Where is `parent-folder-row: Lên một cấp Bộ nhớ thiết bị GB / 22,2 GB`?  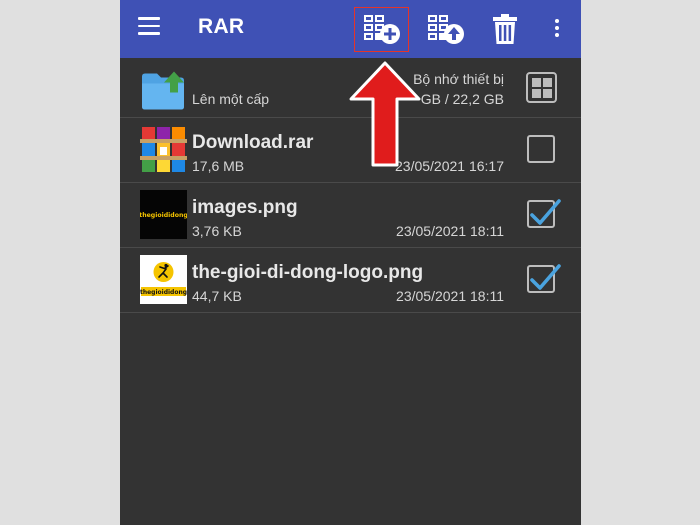
parent-folder-row: Lên một cấp Bộ nhớ thiết bị GB / 22,2 GB is located at coordinates (350, 88).